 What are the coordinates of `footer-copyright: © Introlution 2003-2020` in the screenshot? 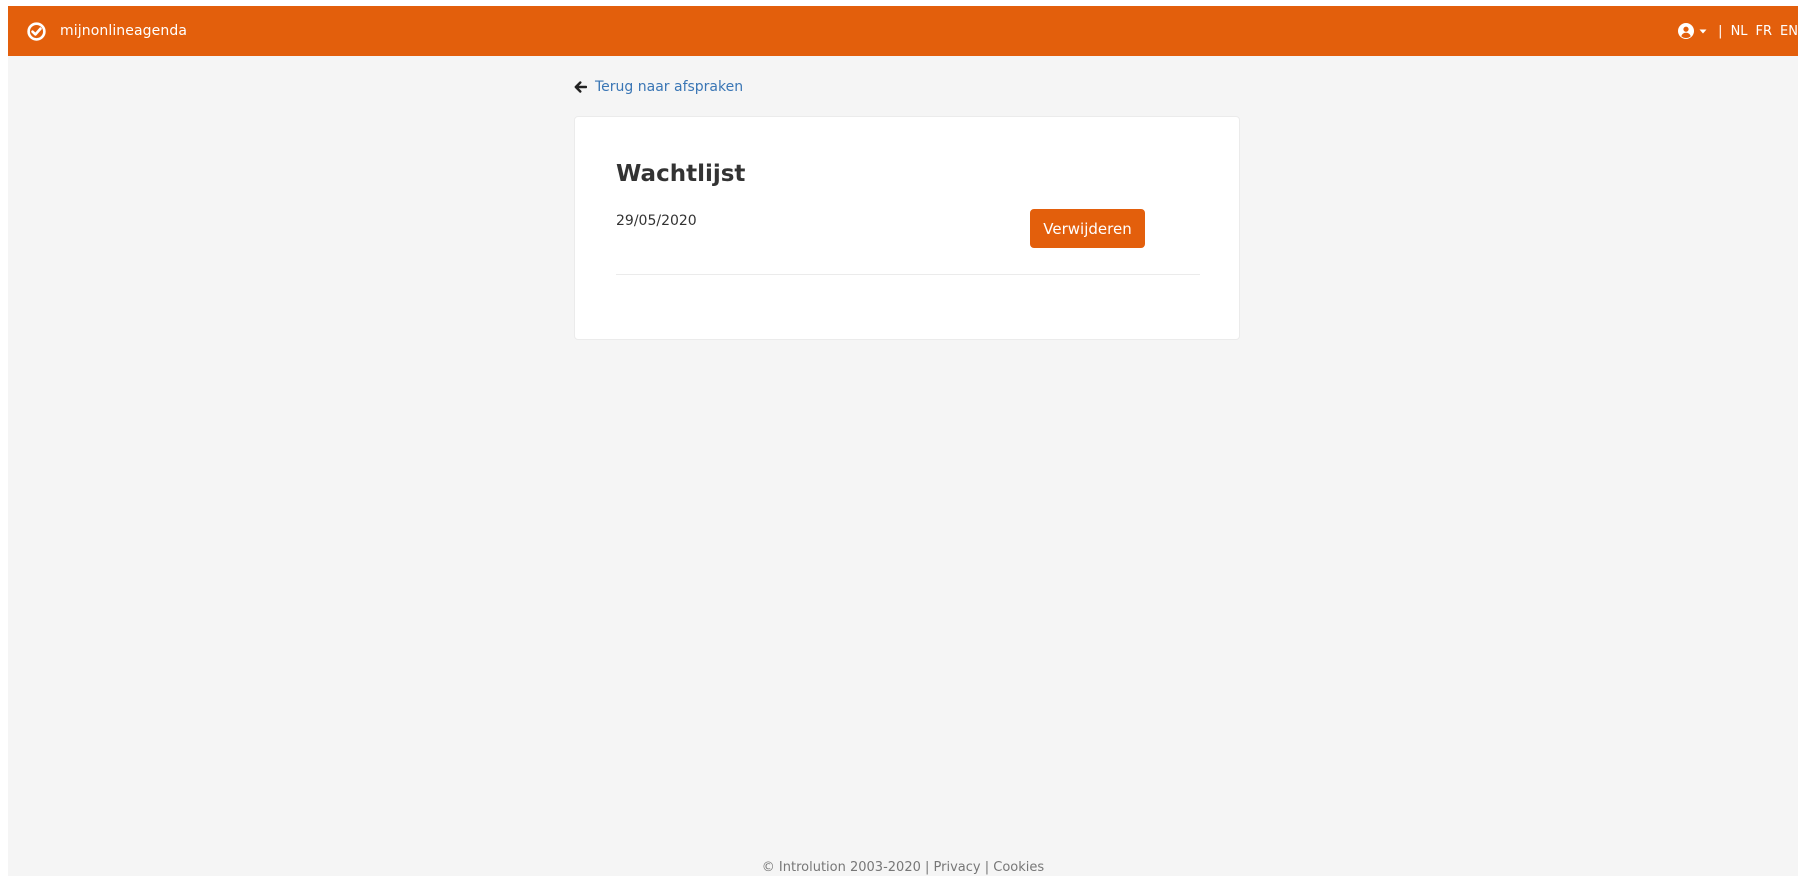 It's located at (841, 867).